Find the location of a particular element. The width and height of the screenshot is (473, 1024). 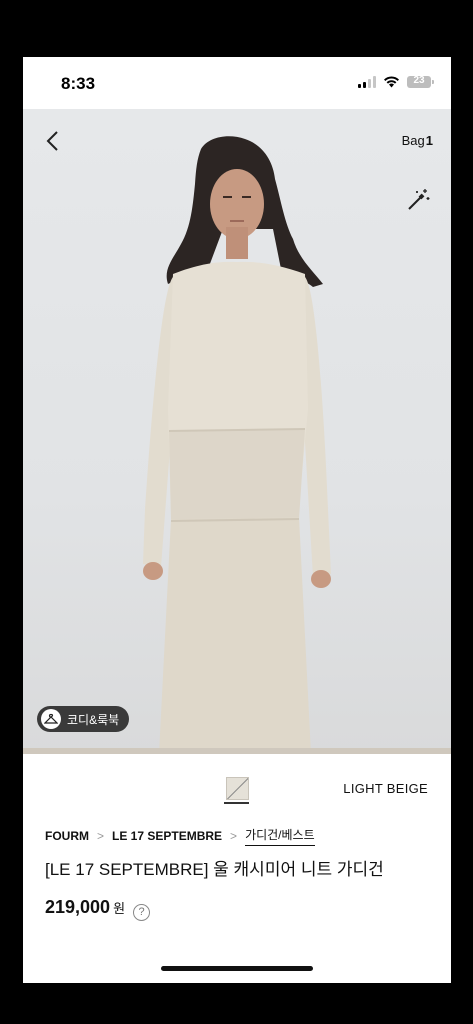

hanger-icon is located at coordinates (51, 719).